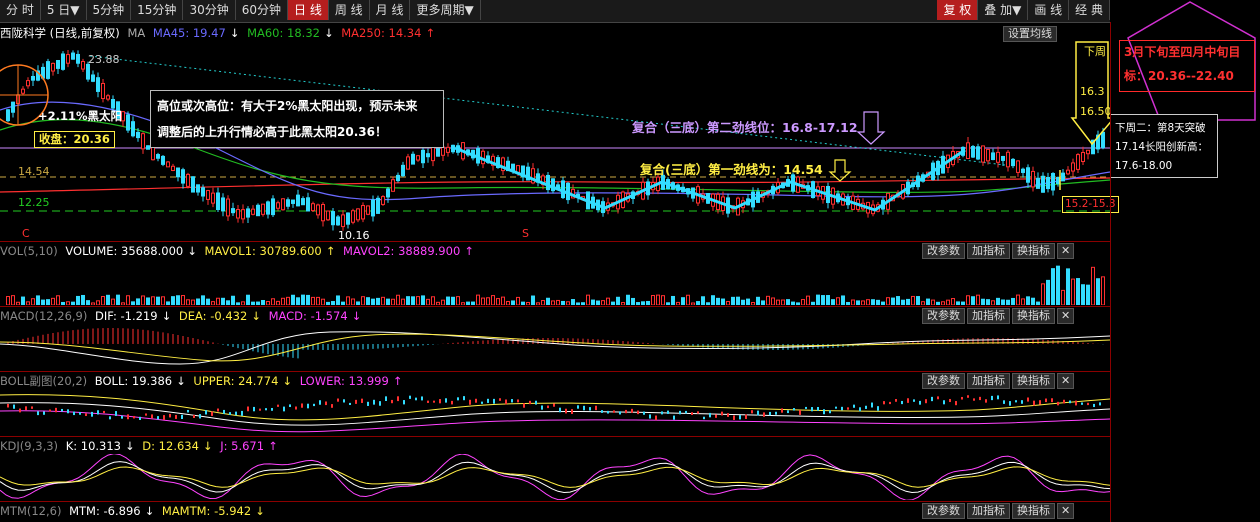  I want to click on vol-close-button: ✕, so click(1066, 251).